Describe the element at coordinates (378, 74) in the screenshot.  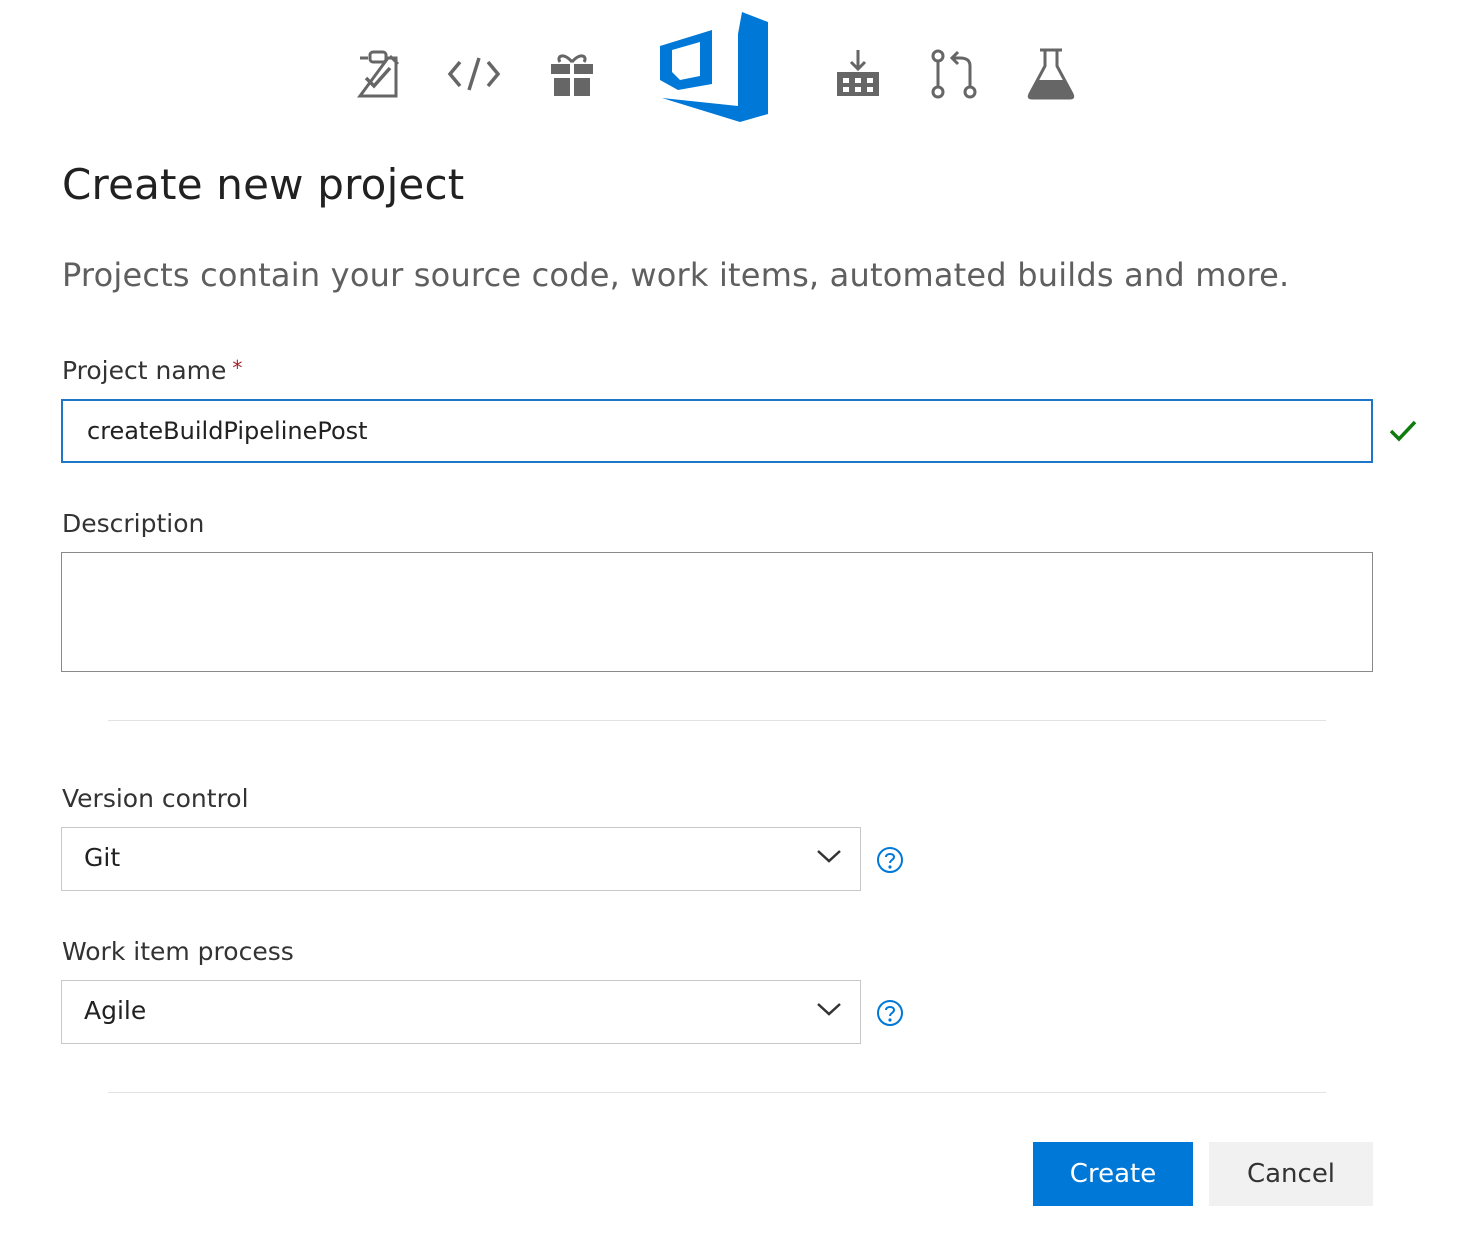
I see `boards-icon` at that location.